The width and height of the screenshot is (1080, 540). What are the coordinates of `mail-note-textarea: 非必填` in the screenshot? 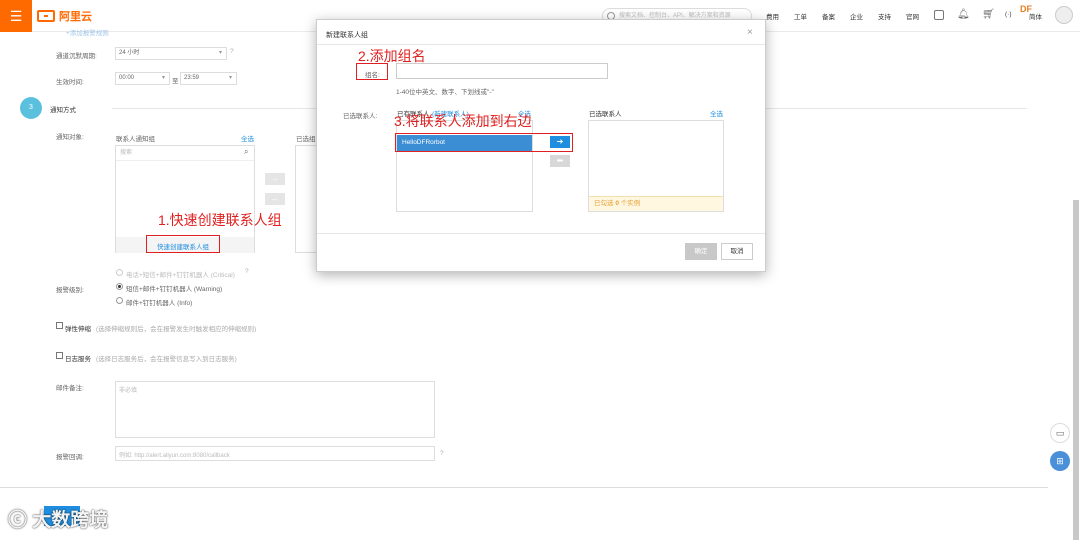 It's located at (275, 409).